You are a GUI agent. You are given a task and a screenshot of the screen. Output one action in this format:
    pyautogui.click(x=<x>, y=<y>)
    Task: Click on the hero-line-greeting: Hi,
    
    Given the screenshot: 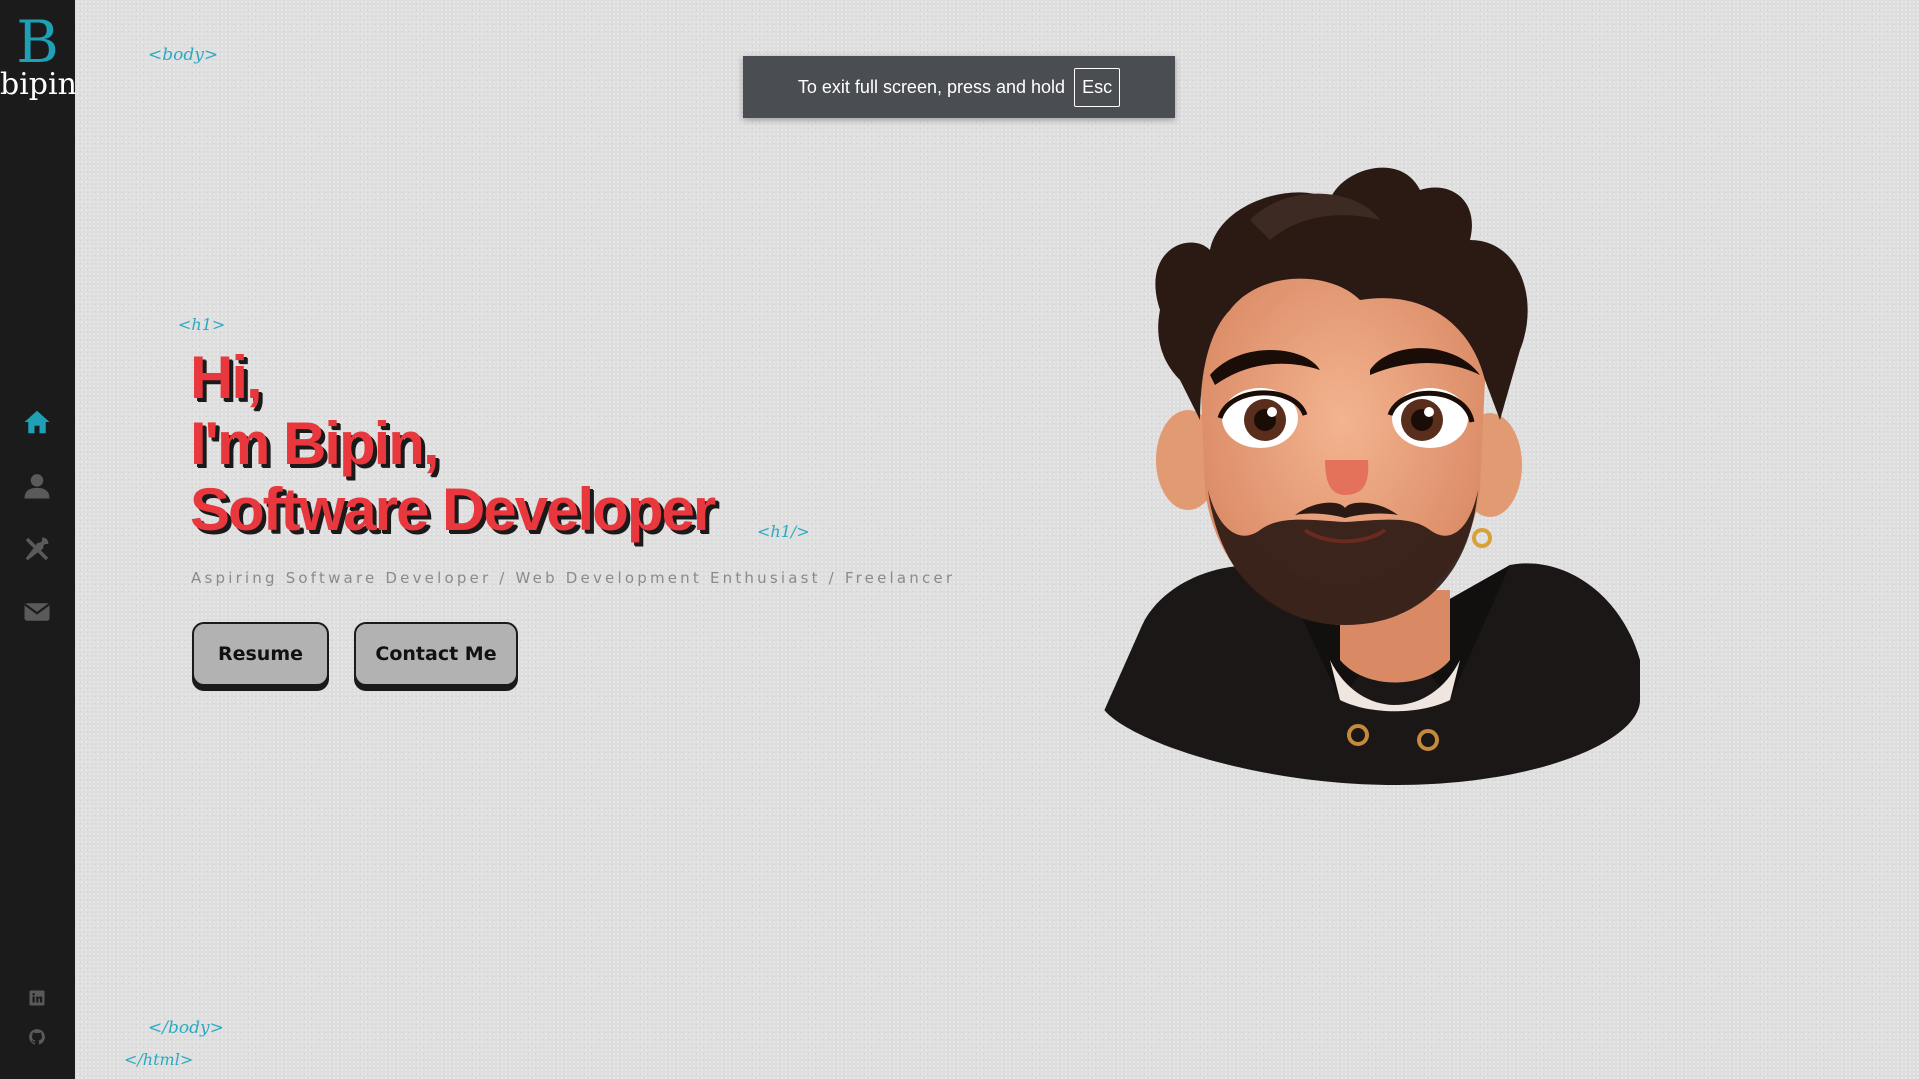 What is the action you would take?
    pyautogui.click(x=226, y=377)
    